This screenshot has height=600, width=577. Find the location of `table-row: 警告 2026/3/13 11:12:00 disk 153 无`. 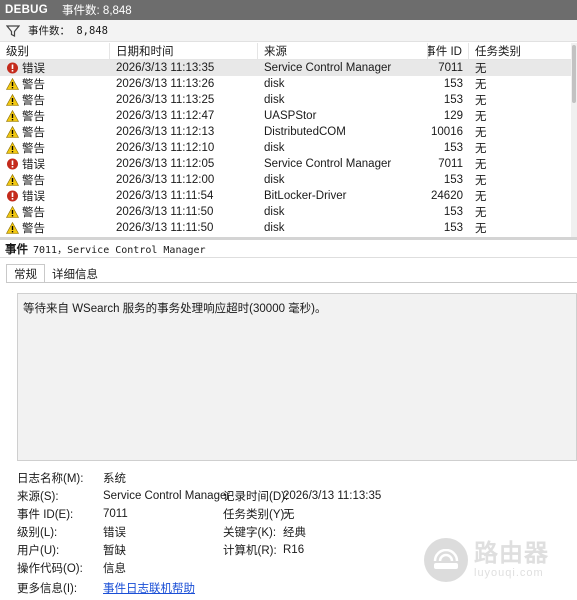

table-row: 警告 2026/3/13 11:12:00 disk 153 无 is located at coordinates (285, 180).